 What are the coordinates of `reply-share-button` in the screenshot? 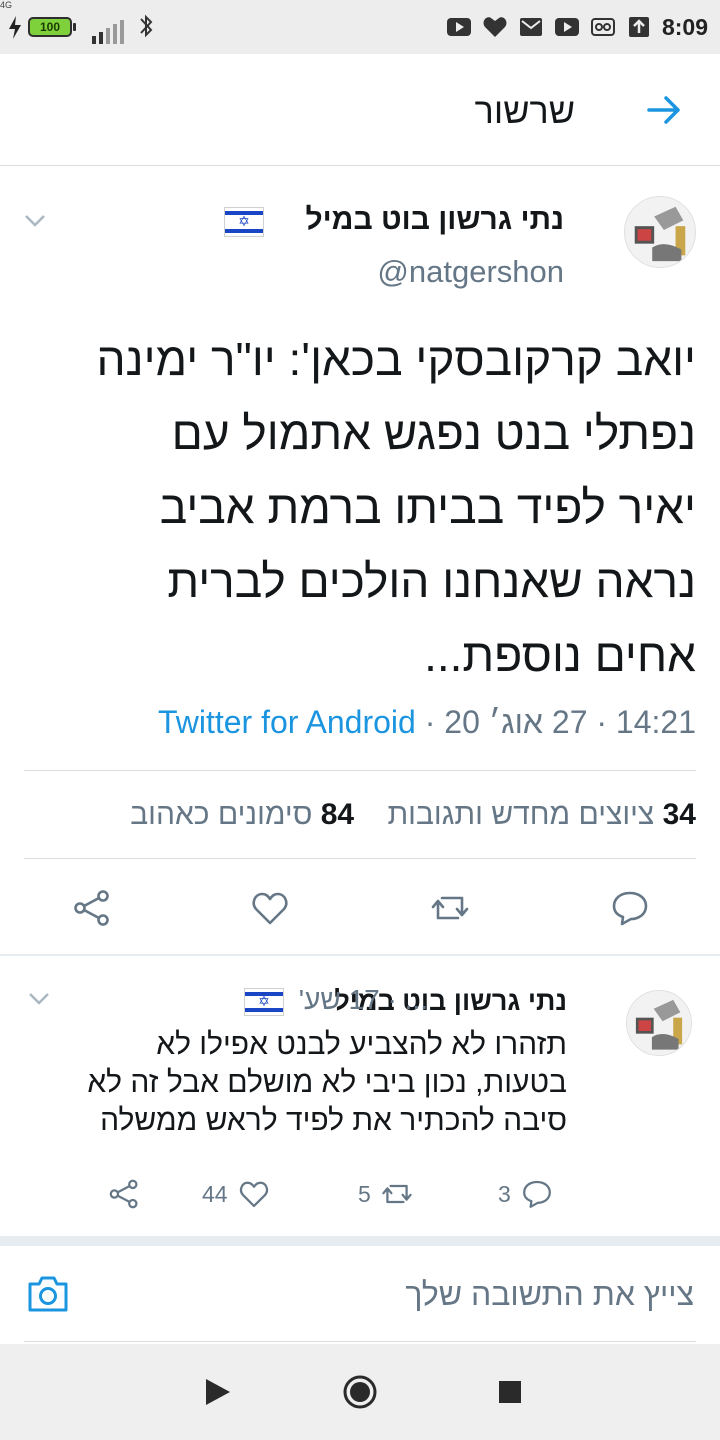 It's located at (124, 1194).